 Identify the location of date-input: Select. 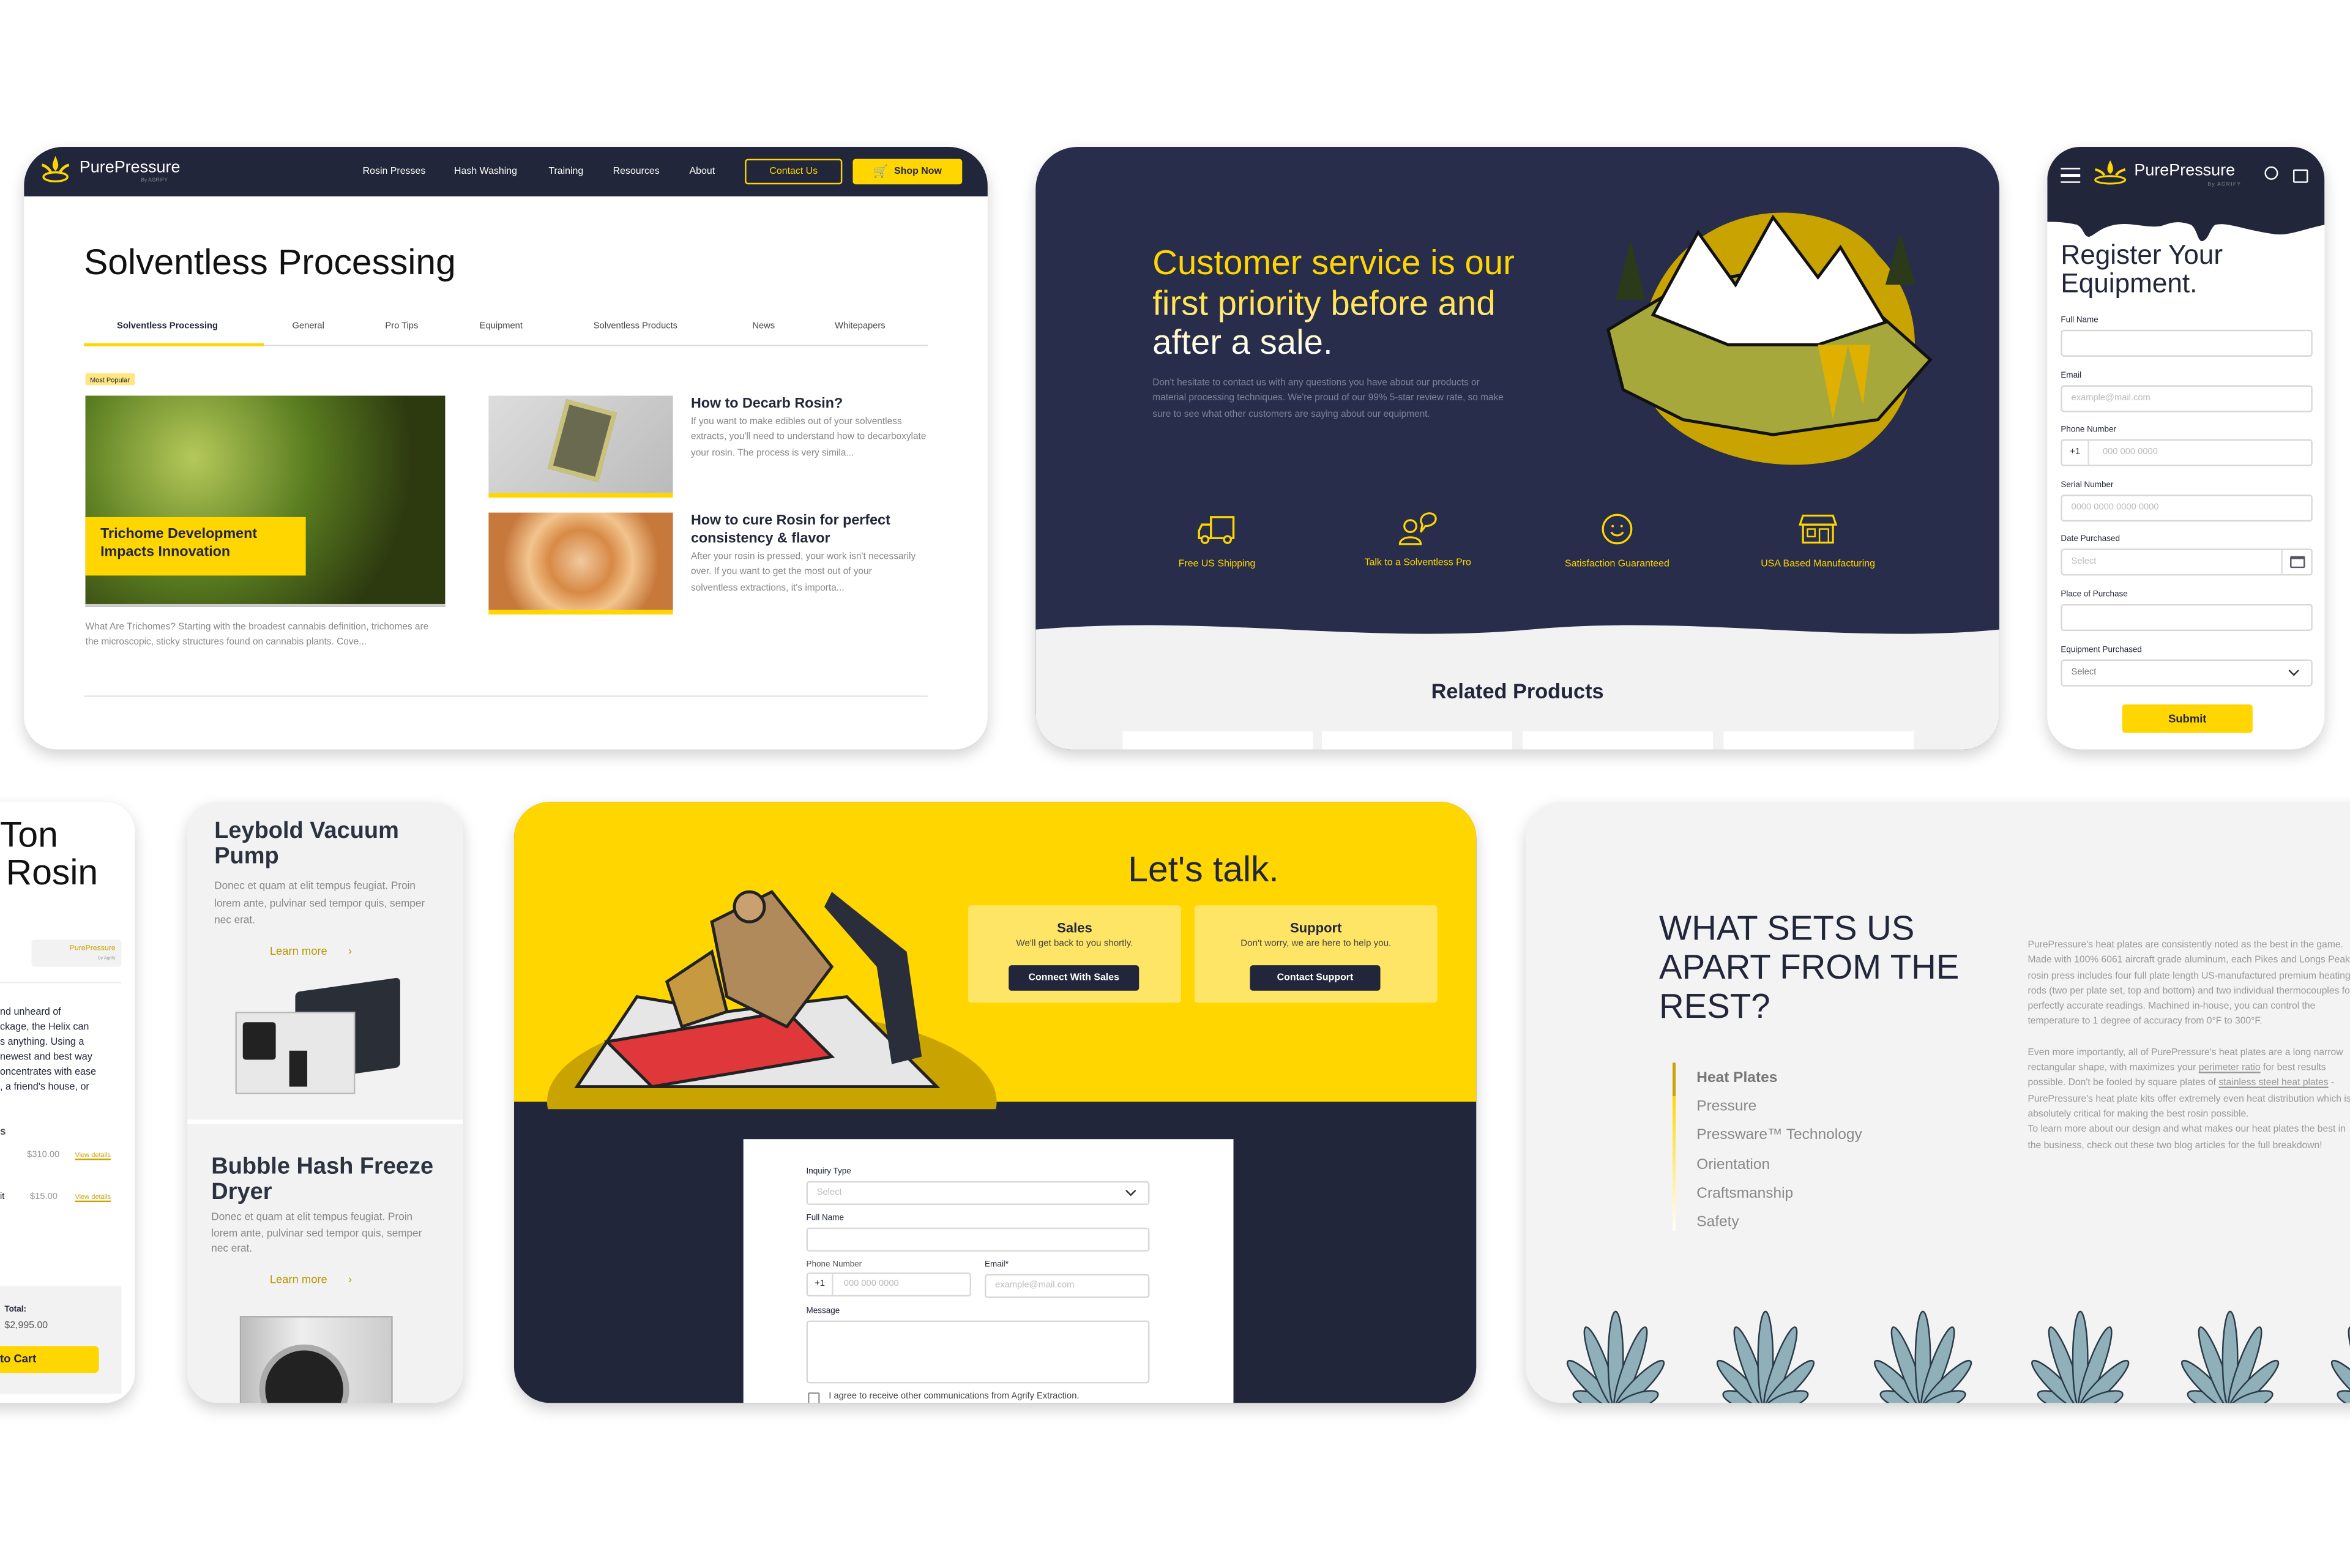
(2187, 562).